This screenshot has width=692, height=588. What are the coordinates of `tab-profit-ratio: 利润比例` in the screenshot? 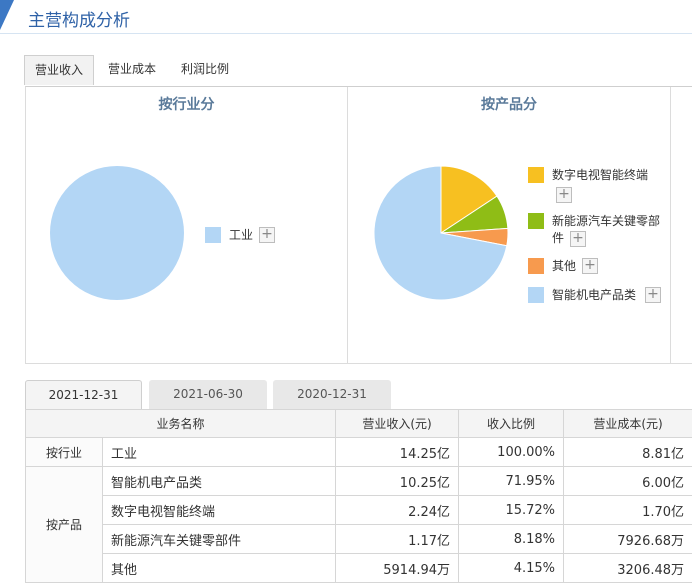 It's located at (205, 70).